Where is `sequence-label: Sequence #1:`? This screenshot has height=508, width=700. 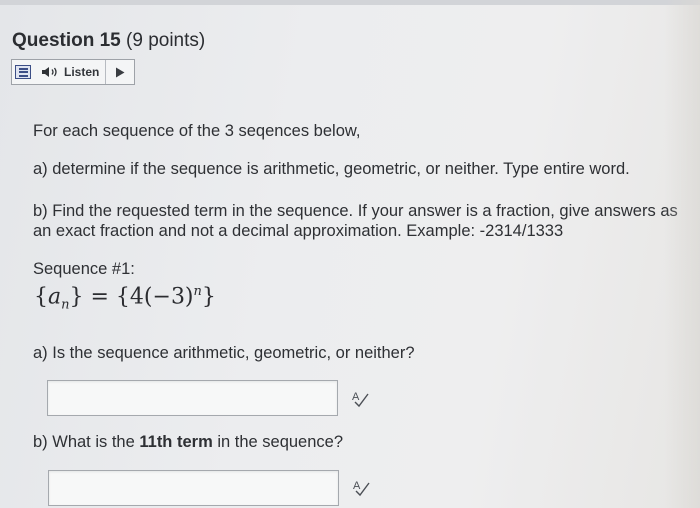
sequence-label: Sequence #1: is located at coordinates (84, 269).